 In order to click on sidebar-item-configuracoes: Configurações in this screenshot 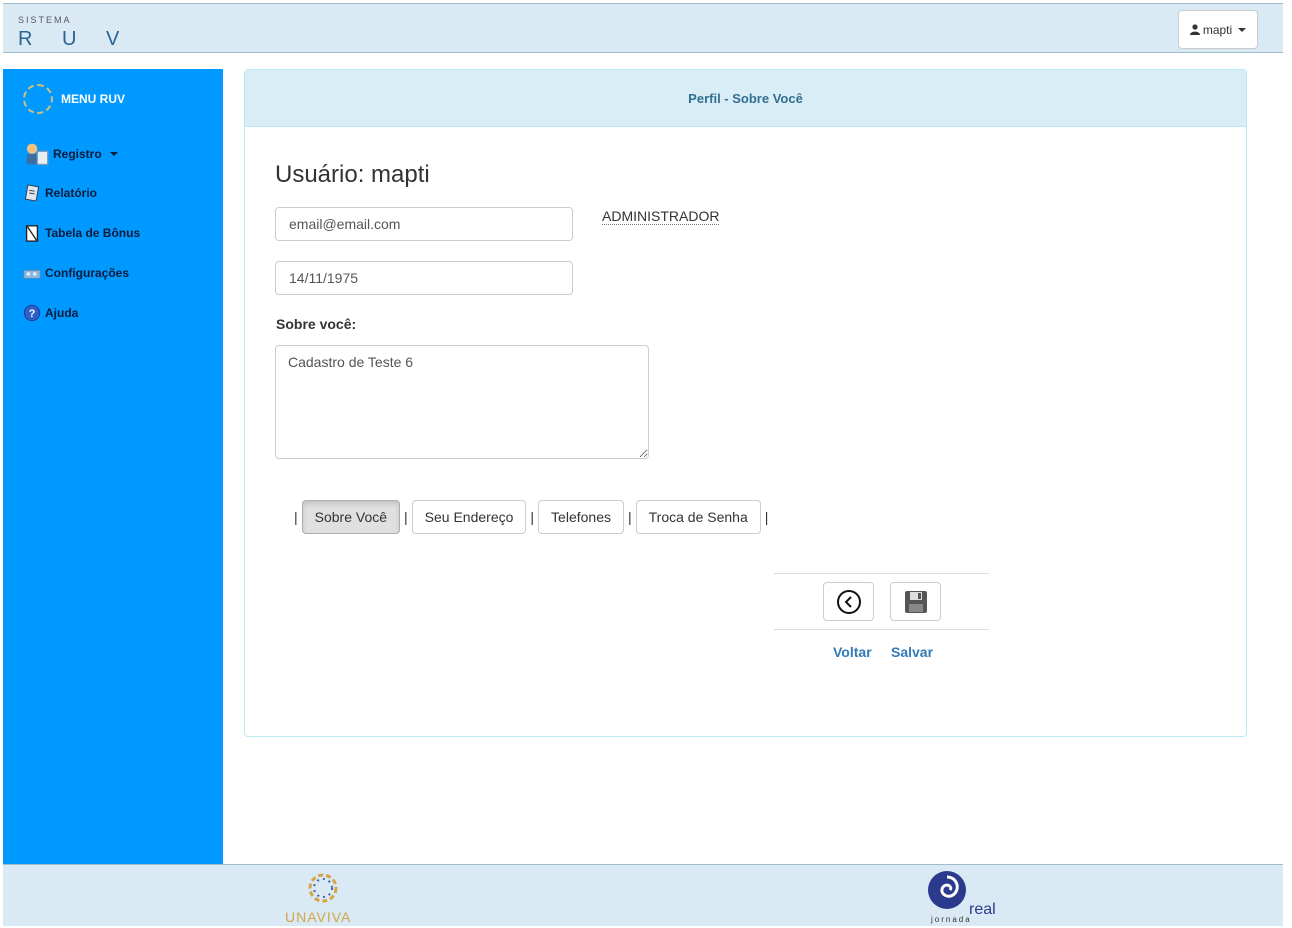, I will do `click(76, 273)`.